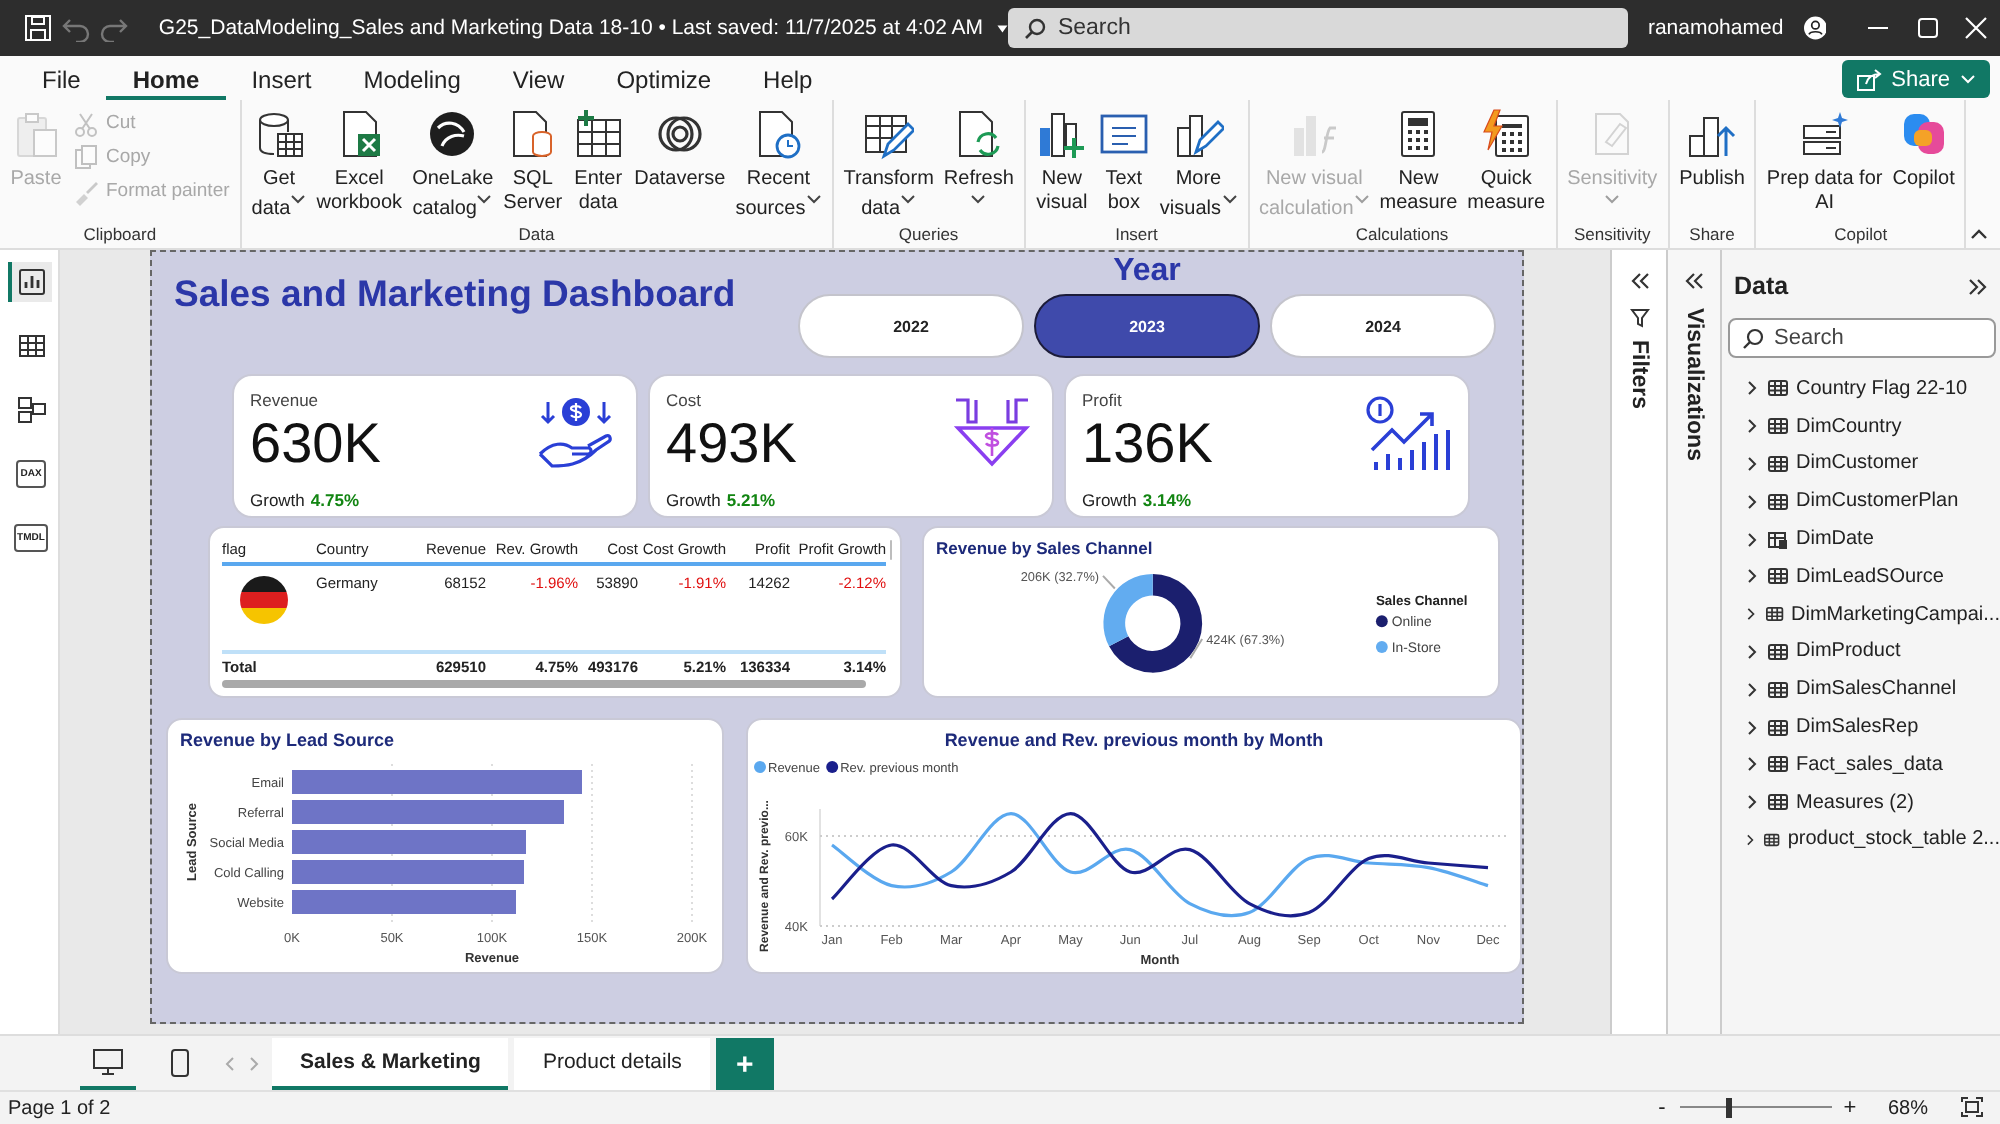 This screenshot has width=2000, height=1124. What do you see at coordinates (1506, 166) in the screenshot?
I see `ribbon-button: Quick measure` at bounding box center [1506, 166].